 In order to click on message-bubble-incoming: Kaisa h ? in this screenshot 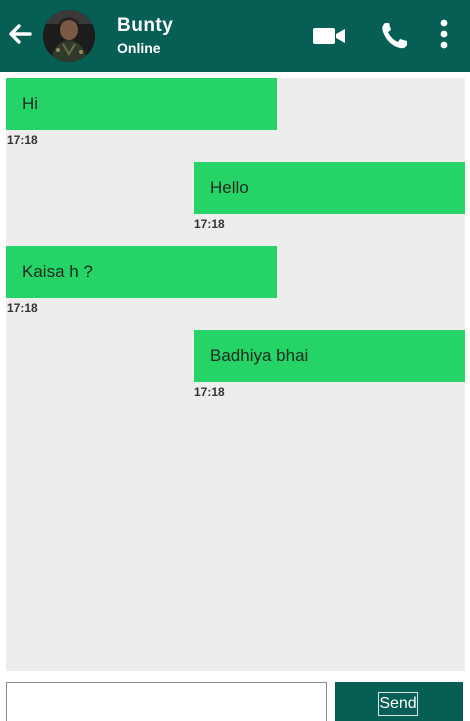, I will do `click(141, 272)`.